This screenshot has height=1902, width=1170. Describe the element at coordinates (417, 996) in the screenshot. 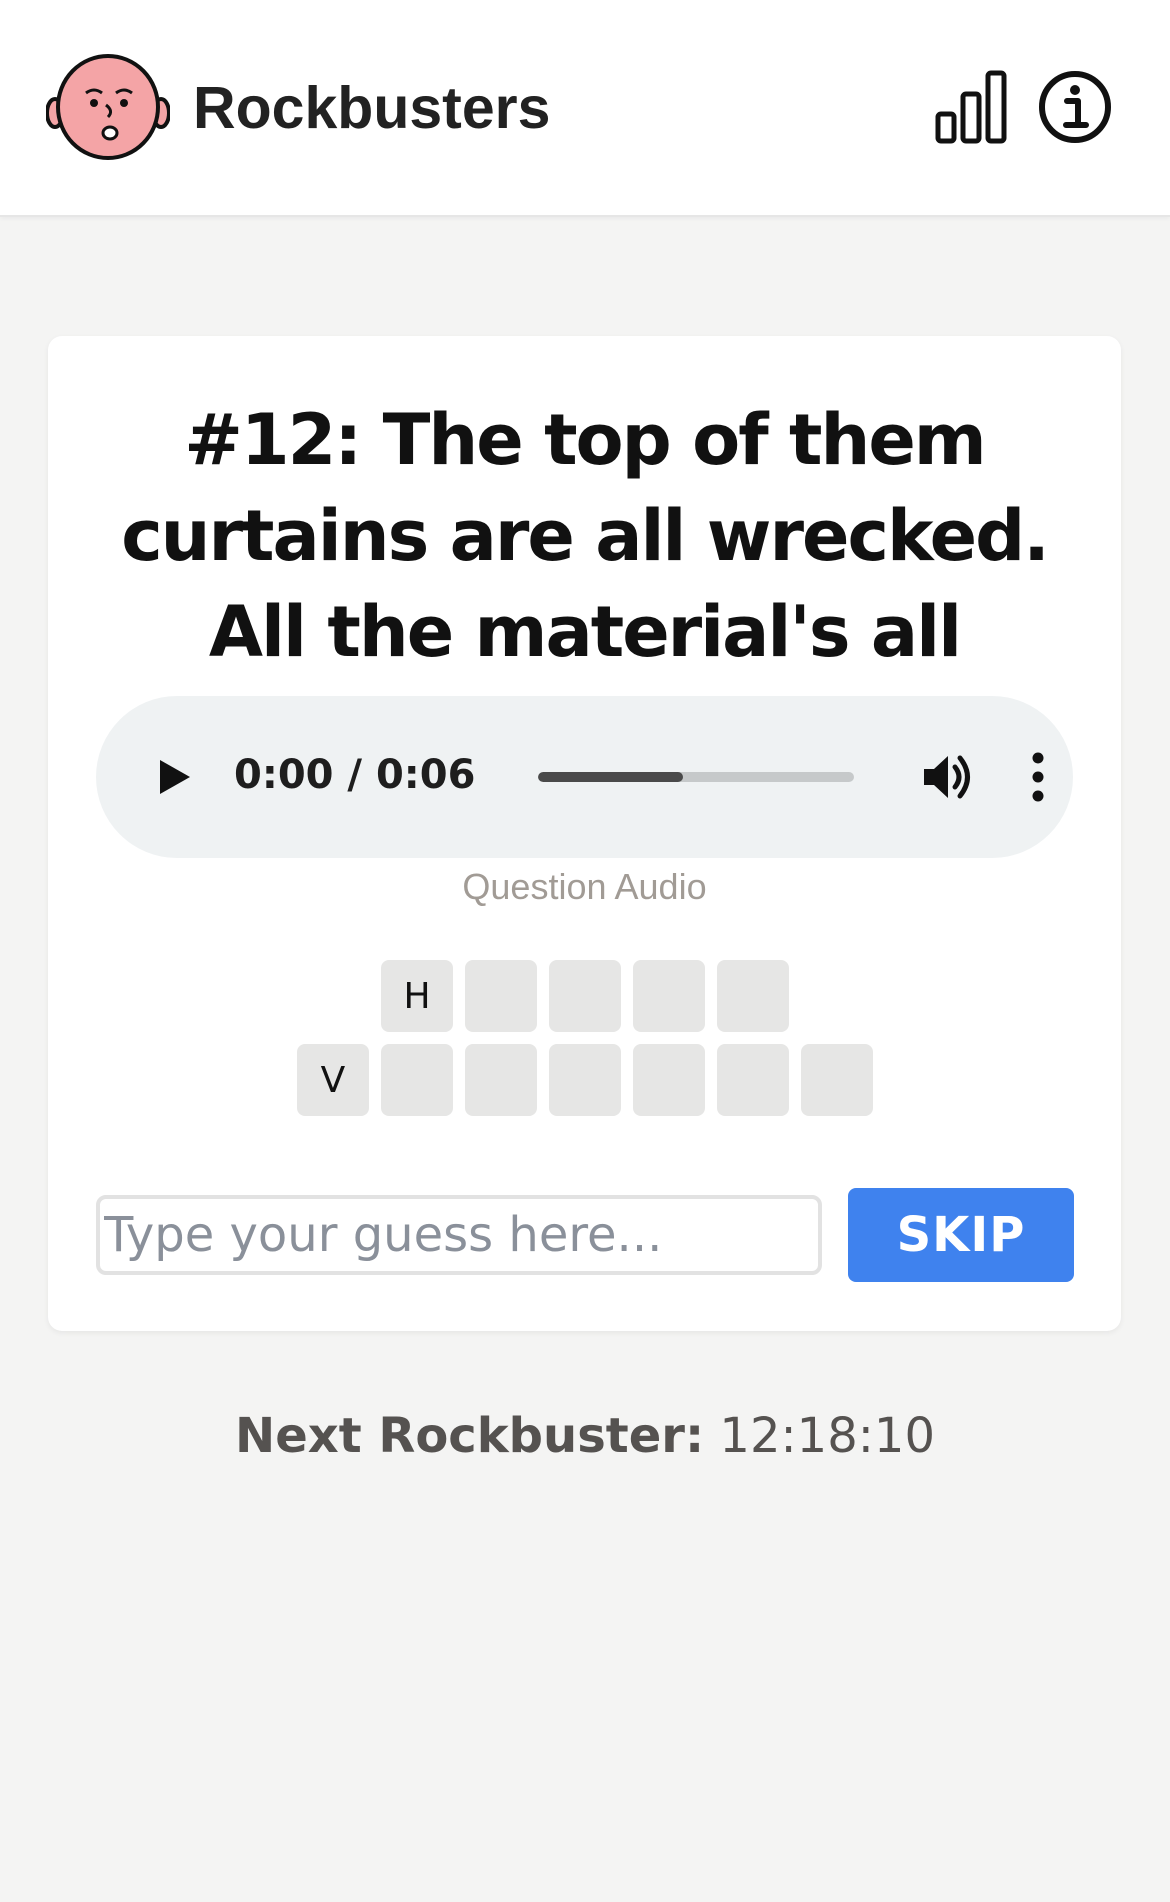

I see `letter-tile: H` at that location.